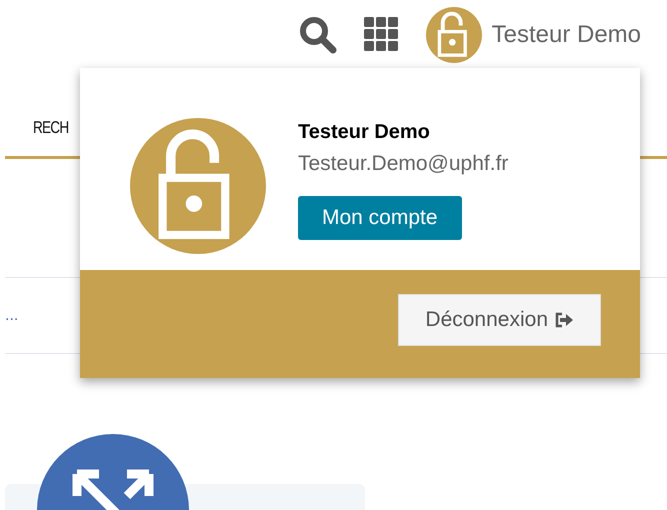 This screenshot has width=667, height=510. I want to click on user-name: Testeur Demo, so click(566, 35).